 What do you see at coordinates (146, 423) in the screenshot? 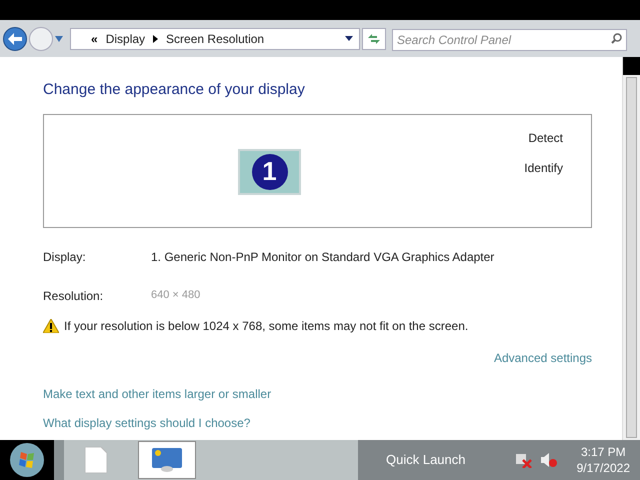
I see `help-link: What display settings should I choose?` at bounding box center [146, 423].